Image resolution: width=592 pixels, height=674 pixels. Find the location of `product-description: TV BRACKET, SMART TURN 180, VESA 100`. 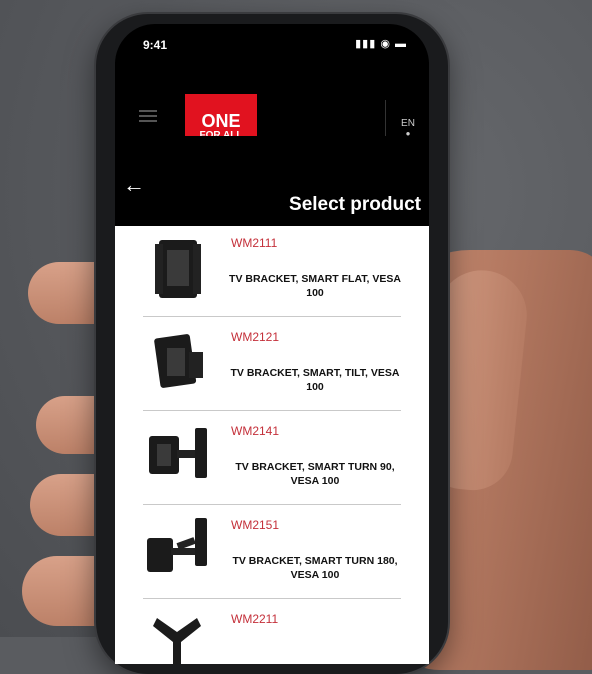

product-description: TV BRACKET, SMART TURN 180, VESA 100 is located at coordinates (315, 568).